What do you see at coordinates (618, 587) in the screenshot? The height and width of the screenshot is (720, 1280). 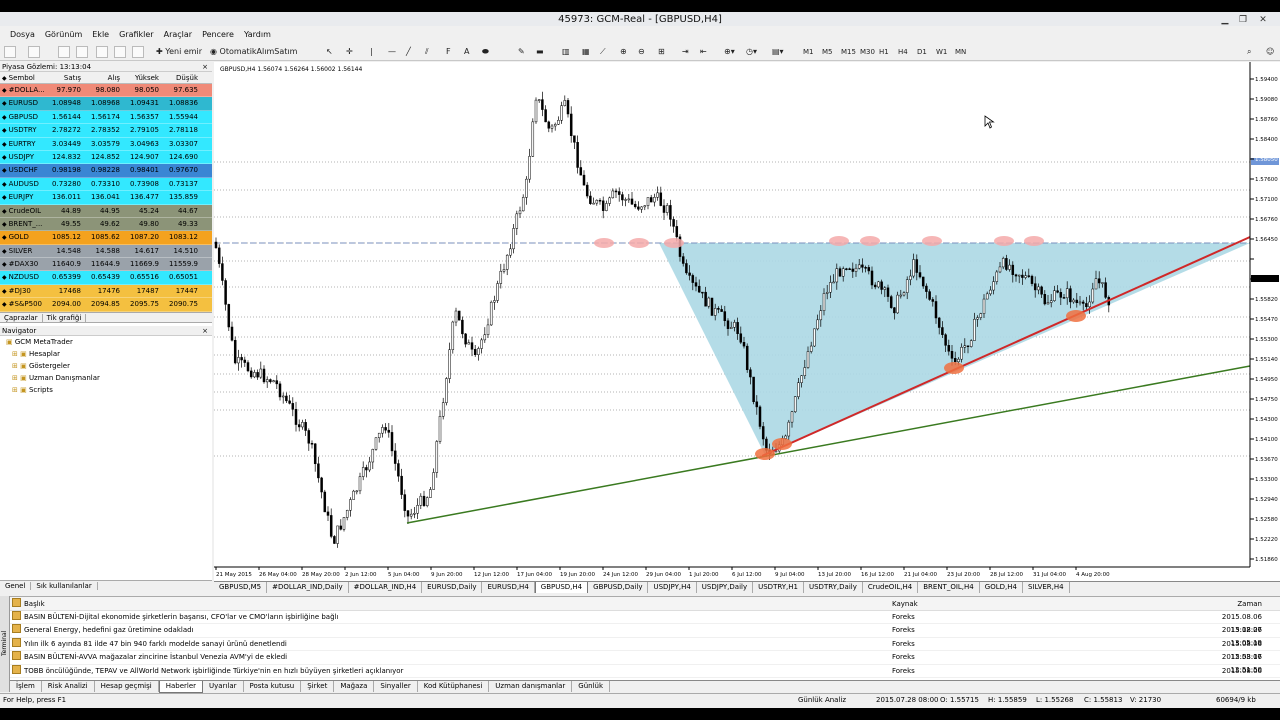 I see `chart-tab-6: GBPUSD,Daily` at bounding box center [618, 587].